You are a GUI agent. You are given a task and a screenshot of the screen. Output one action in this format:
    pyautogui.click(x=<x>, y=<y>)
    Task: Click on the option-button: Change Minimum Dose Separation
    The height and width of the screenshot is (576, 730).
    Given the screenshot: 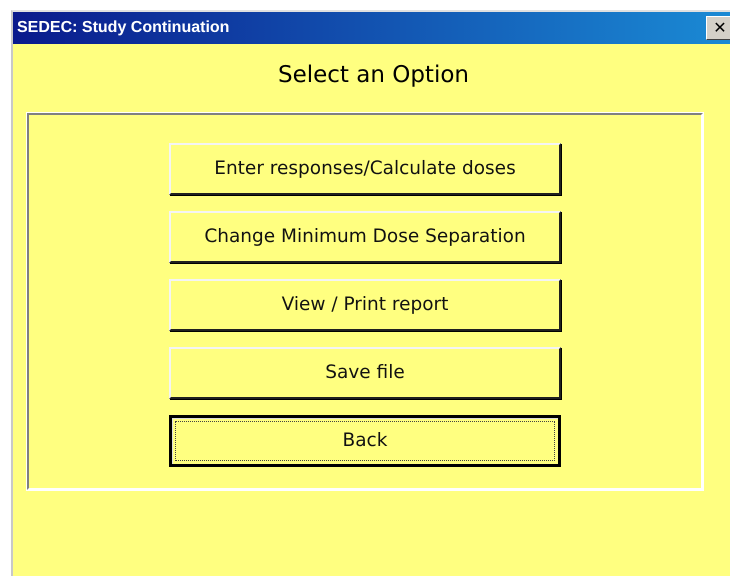 What is the action you would take?
    pyautogui.click(x=365, y=236)
    